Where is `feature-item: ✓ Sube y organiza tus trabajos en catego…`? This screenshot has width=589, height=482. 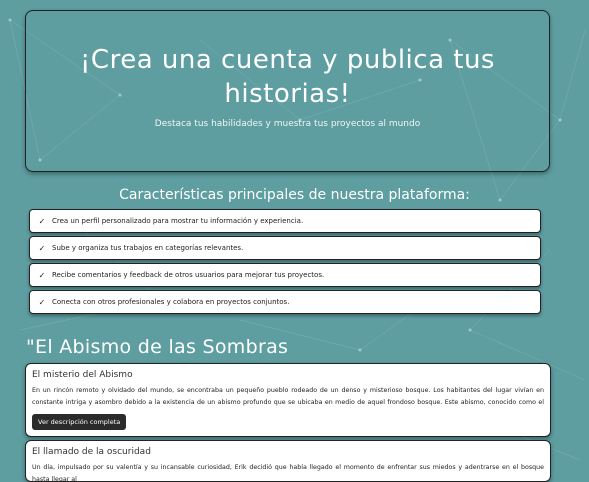
feature-item: ✓ Sube y organiza tus trabajos en catego… is located at coordinates (285, 248).